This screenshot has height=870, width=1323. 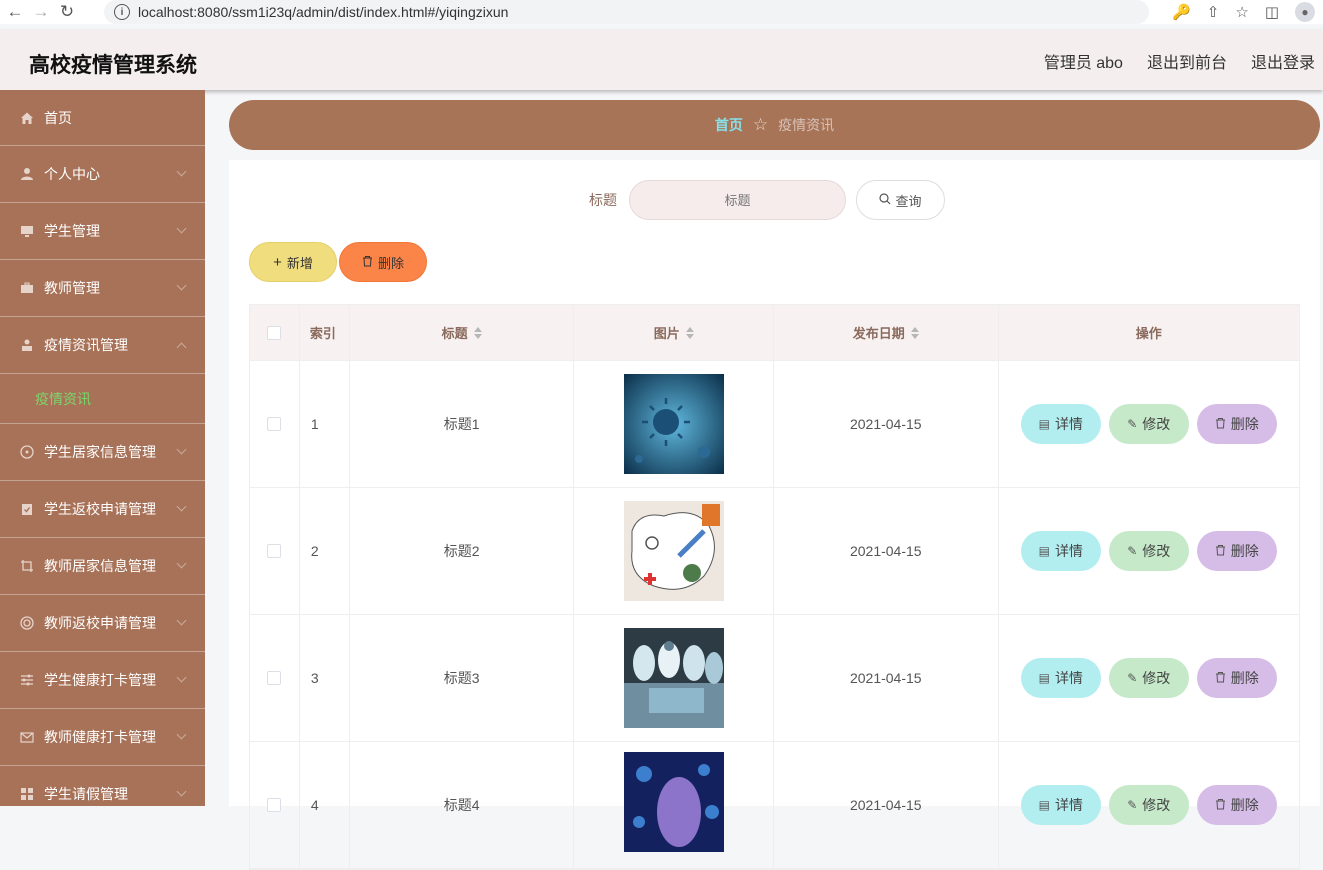 What do you see at coordinates (462, 551) in the screenshot?
I see `row-title: 标题2` at bounding box center [462, 551].